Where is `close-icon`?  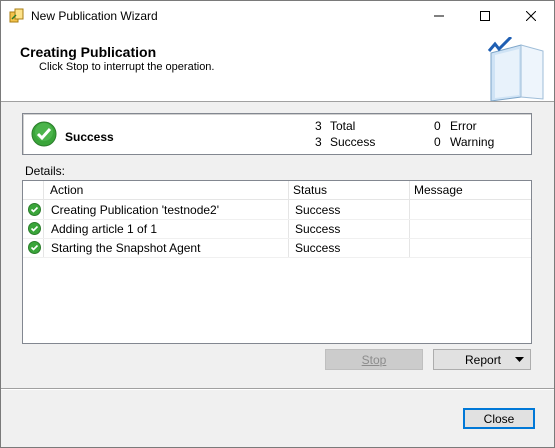
close-icon is located at coordinates (531, 16).